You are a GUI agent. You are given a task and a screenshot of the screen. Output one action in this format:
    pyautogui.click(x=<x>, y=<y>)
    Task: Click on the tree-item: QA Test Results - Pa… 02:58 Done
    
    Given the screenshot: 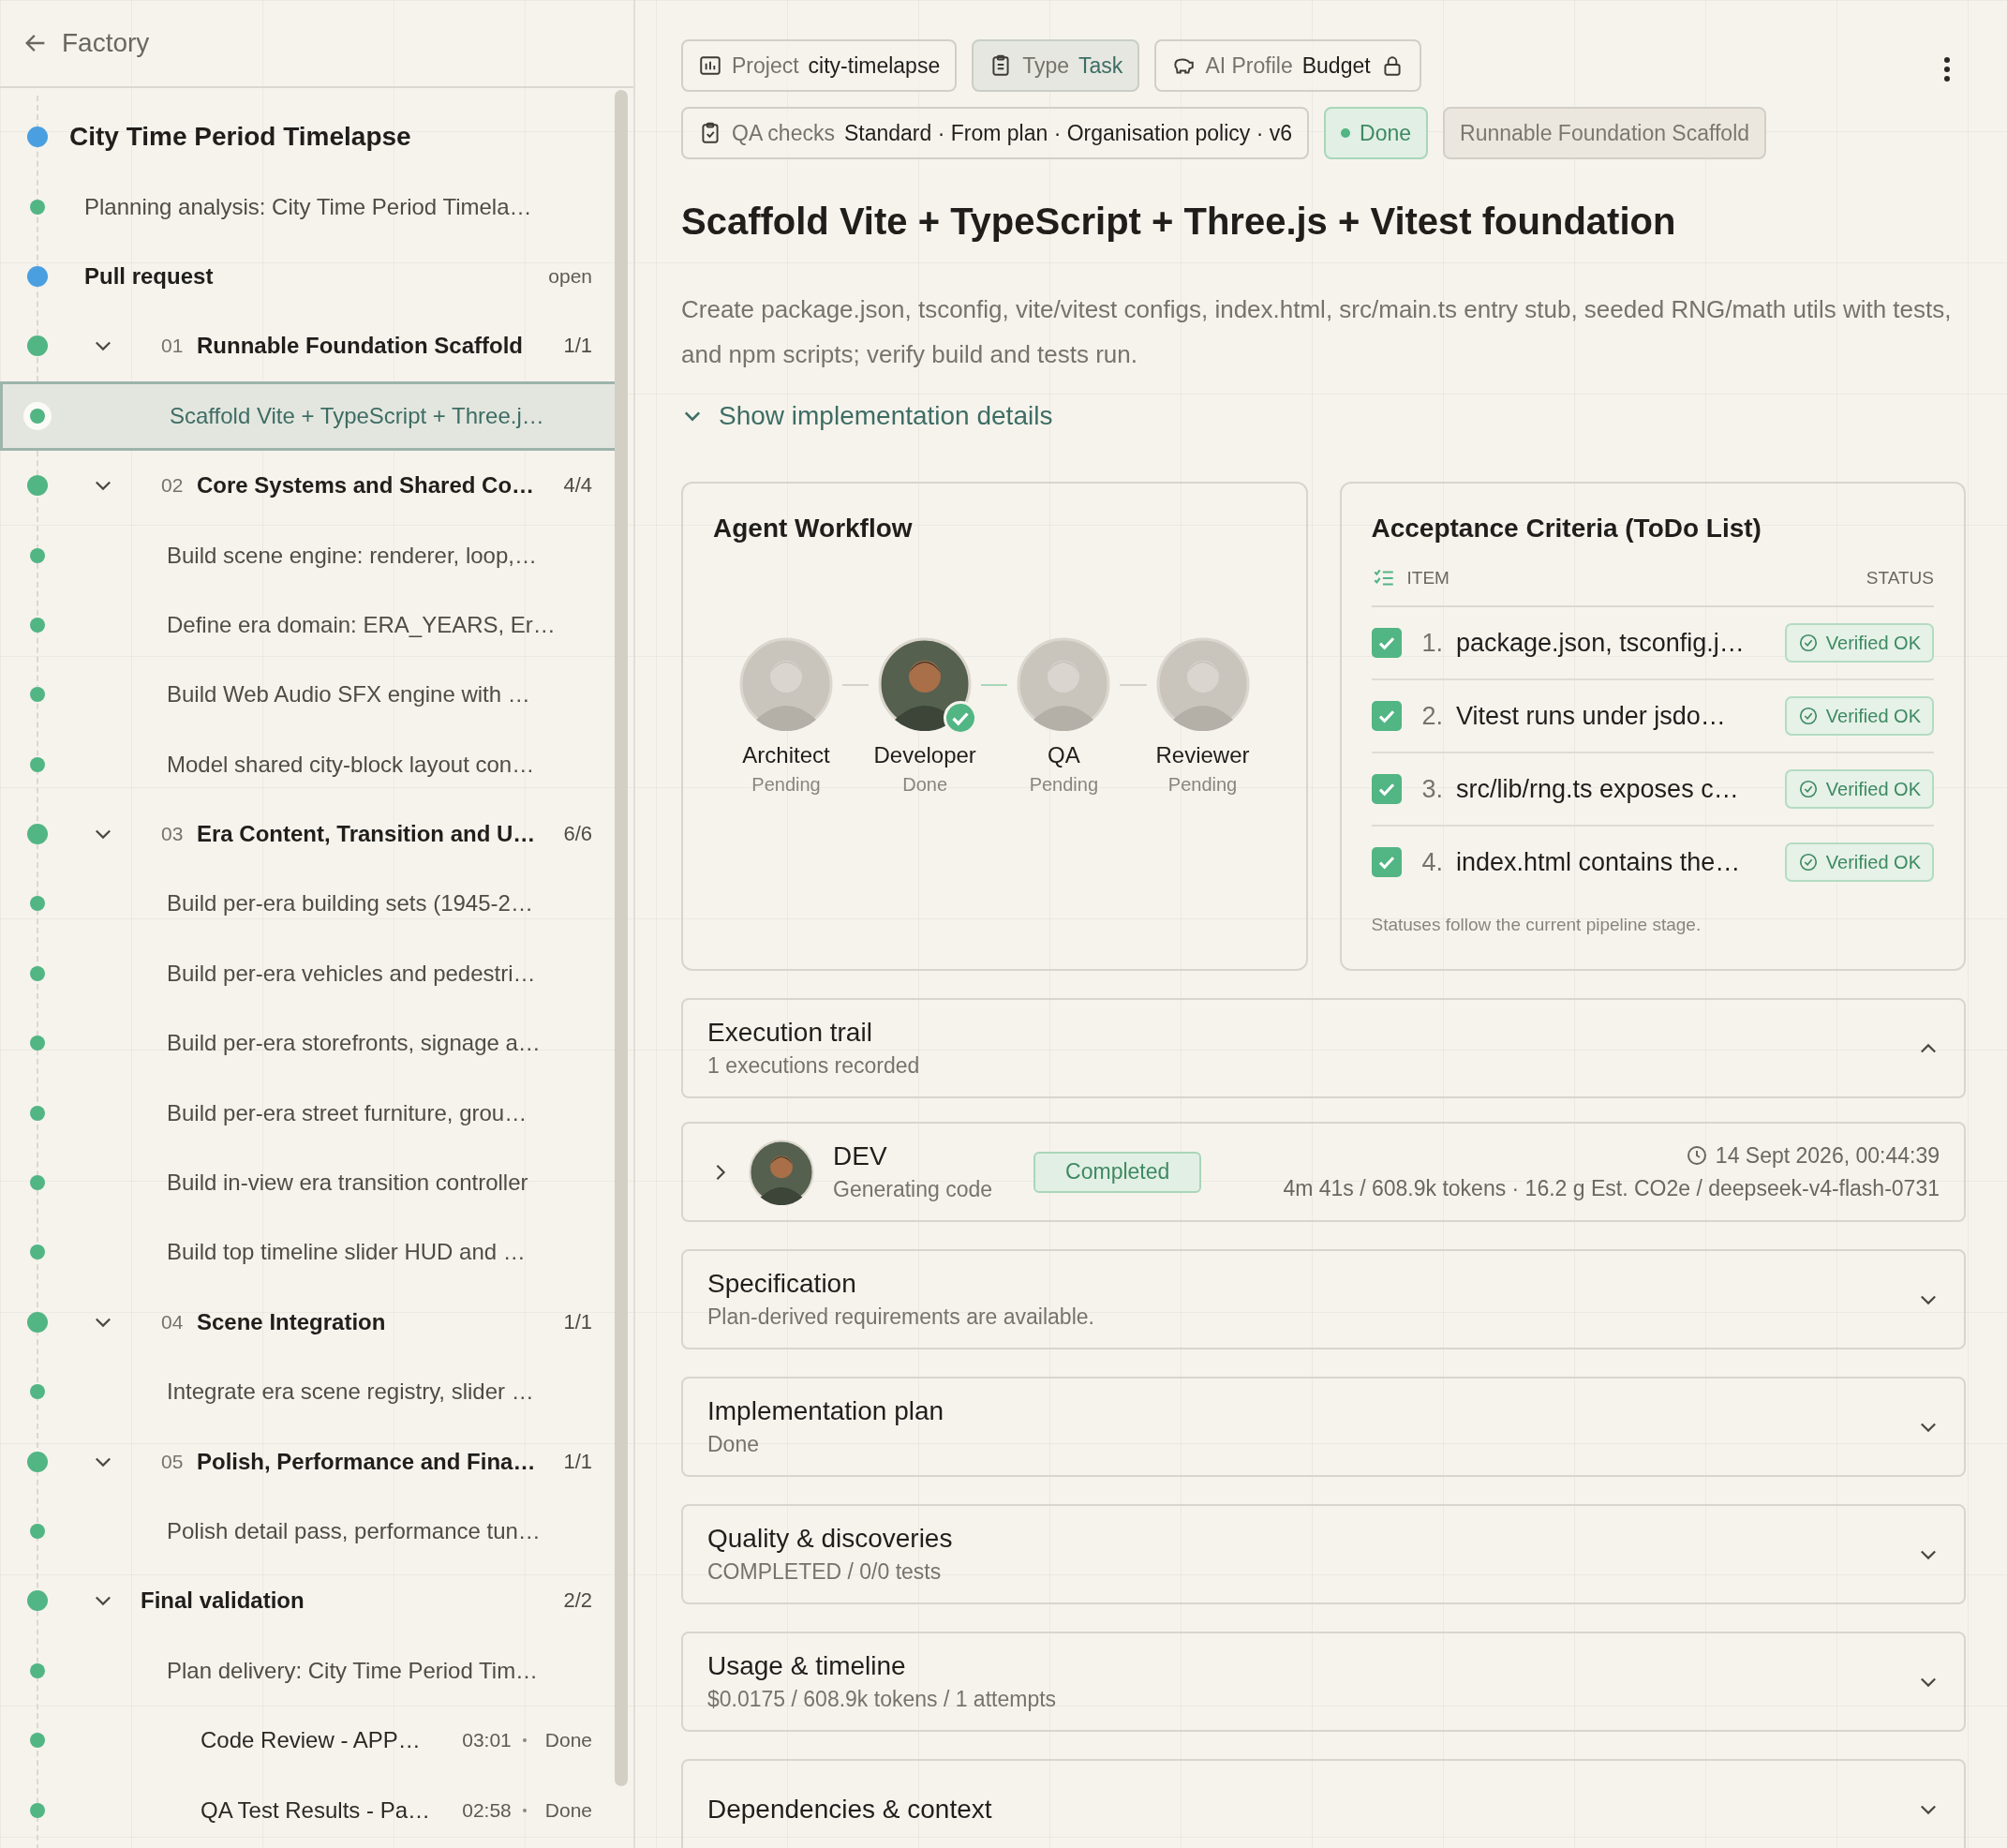 What is the action you would take?
    pyautogui.click(x=316, y=1810)
    